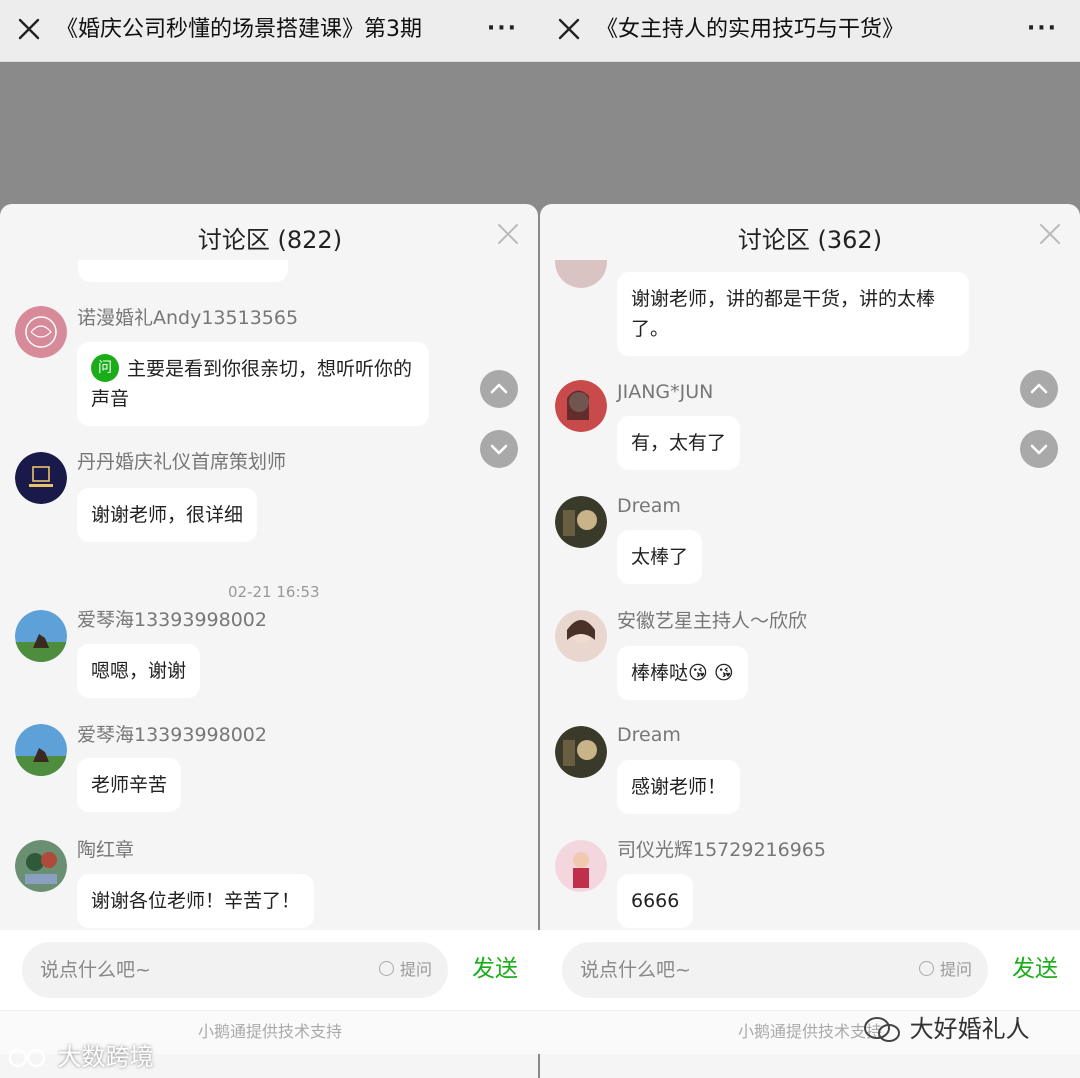 The height and width of the screenshot is (1078, 1080). What do you see at coordinates (183, 271) in the screenshot?
I see `message-bubble-partial` at bounding box center [183, 271].